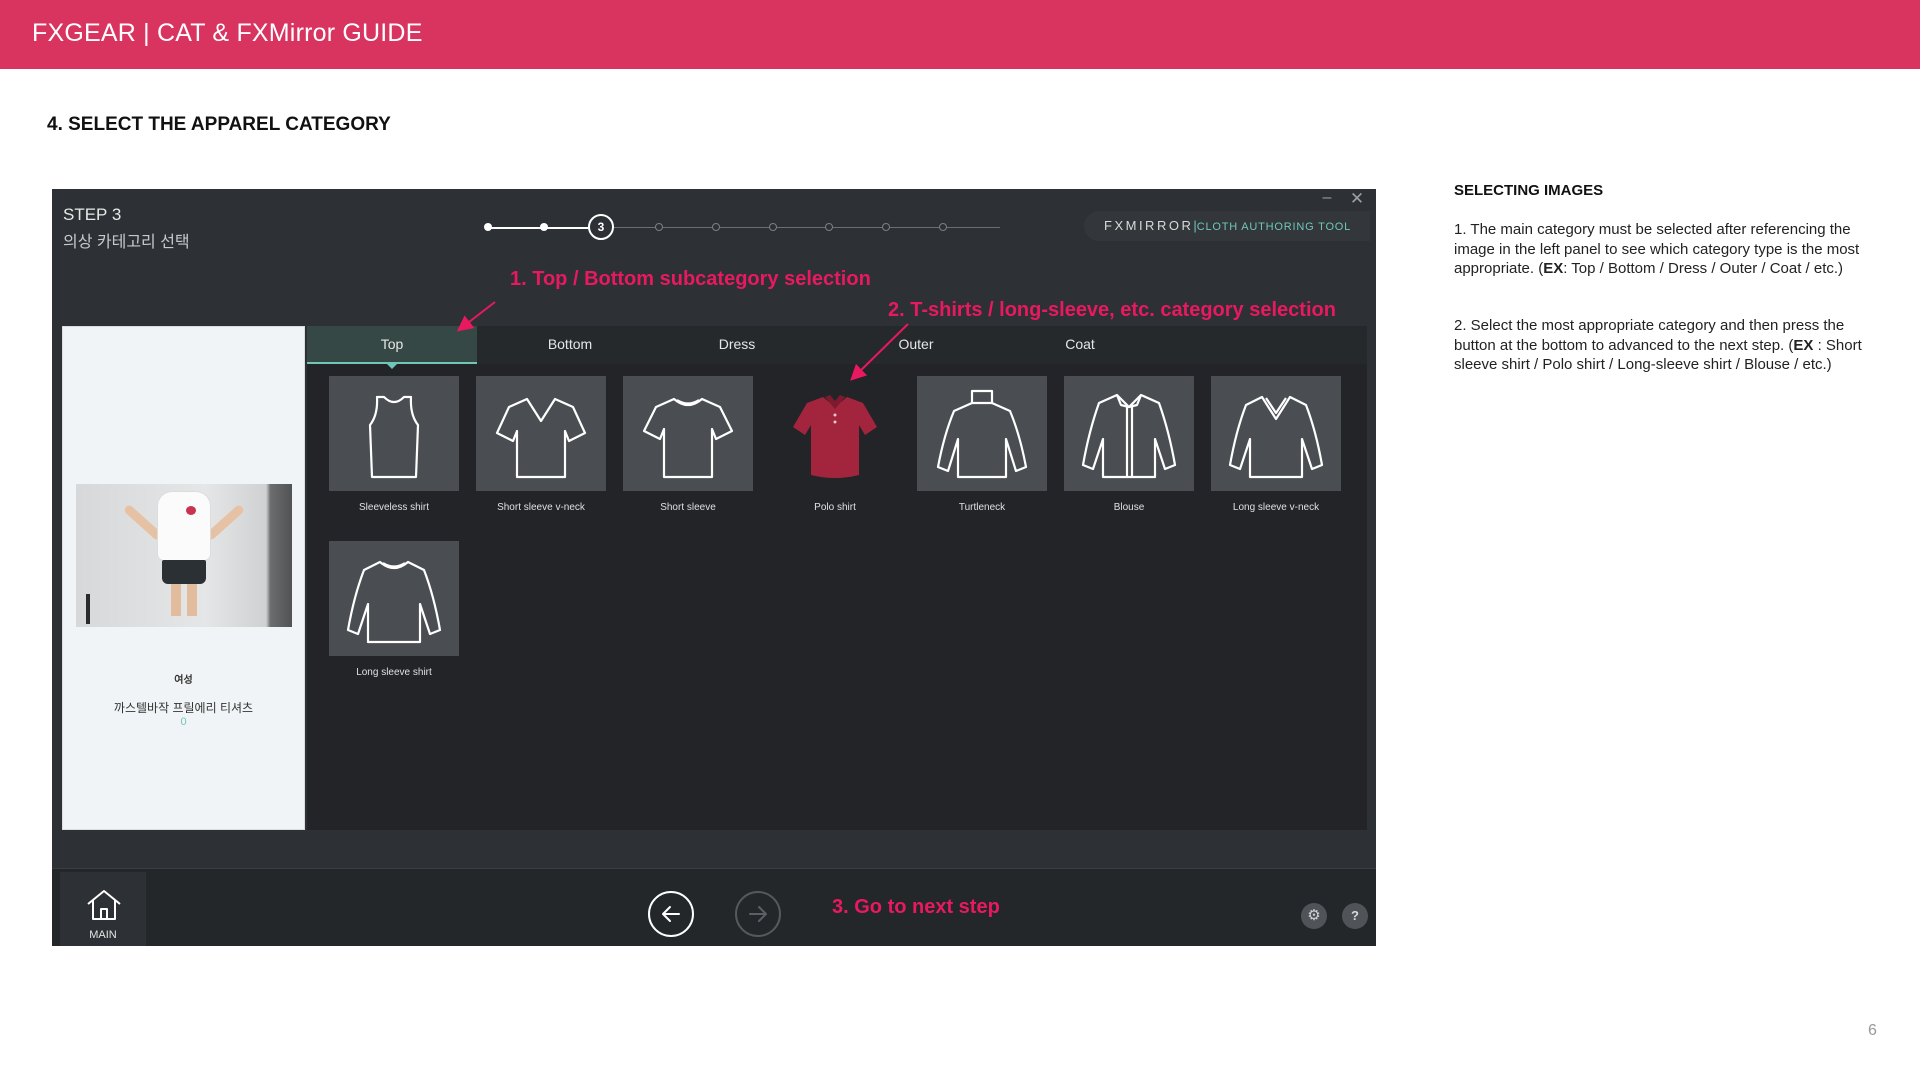  I want to click on home-icon, so click(104, 905).